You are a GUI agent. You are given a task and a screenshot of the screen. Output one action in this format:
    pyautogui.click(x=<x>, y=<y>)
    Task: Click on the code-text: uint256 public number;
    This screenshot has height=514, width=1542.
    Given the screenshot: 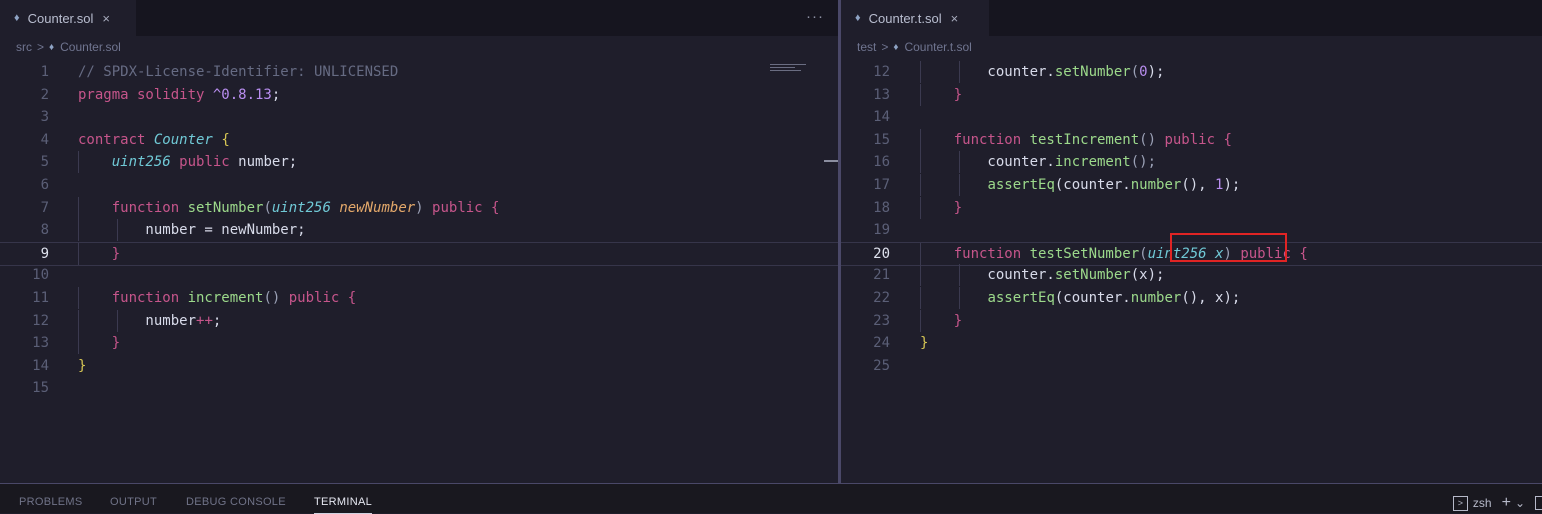 What is the action you would take?
    pyautogui.click(x=187, y=162)
    